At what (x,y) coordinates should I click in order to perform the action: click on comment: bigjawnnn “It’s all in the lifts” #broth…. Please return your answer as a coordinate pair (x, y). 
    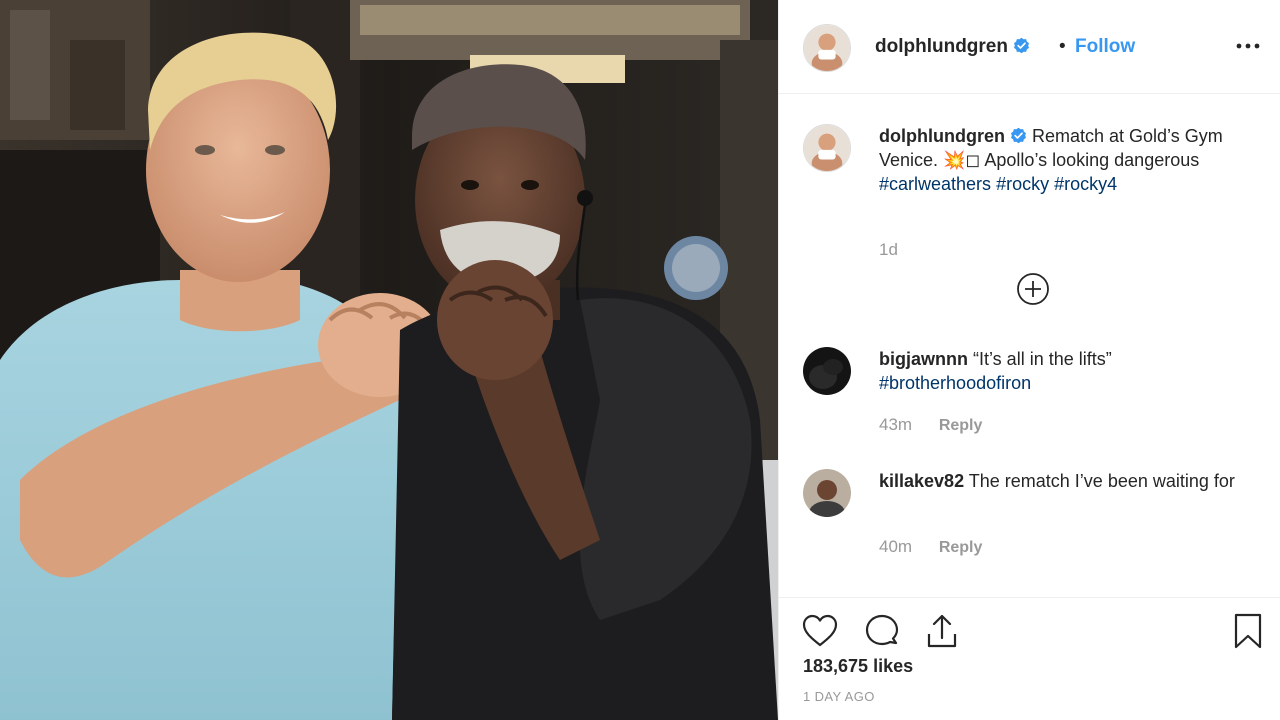
    Looking at the image, I should click on (1069, 371).